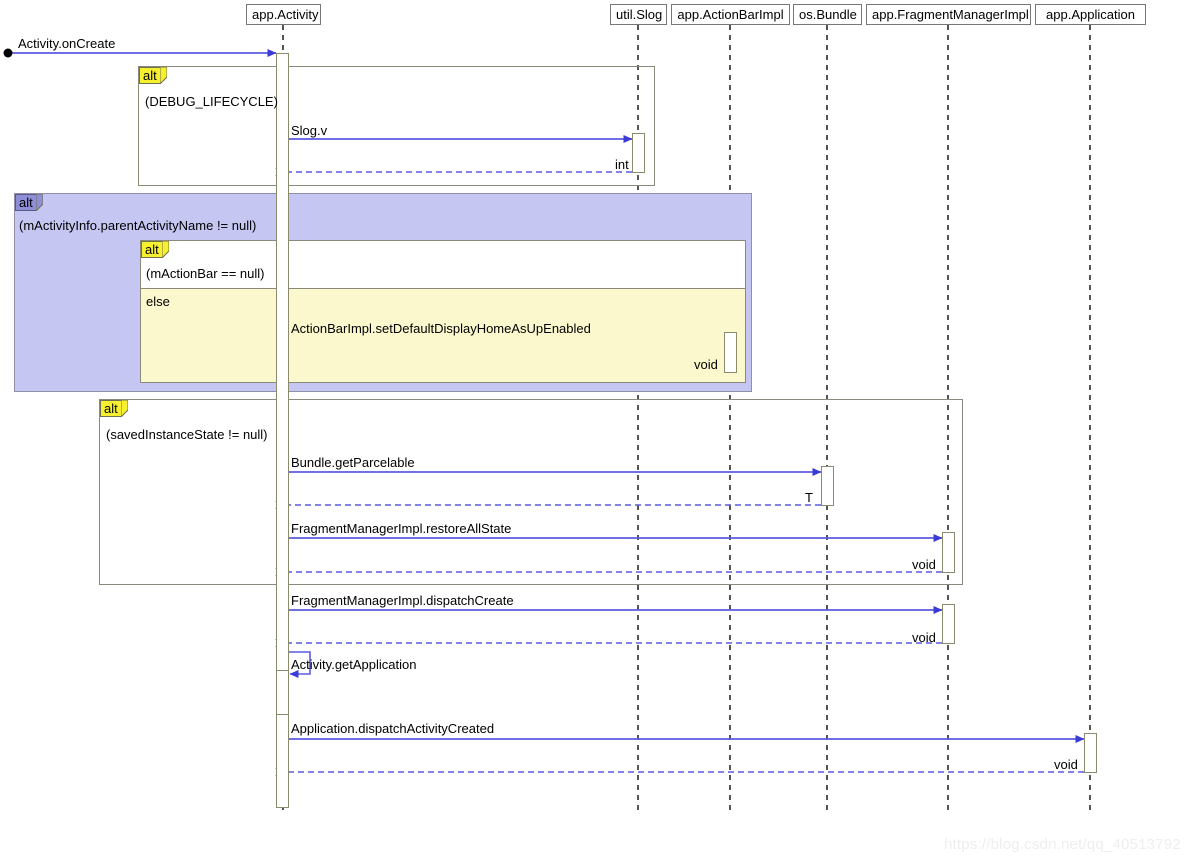 This screenshot has width=1196, height=863. Describe the element at coordinates (282, 692) in the screenshot. I see `activation-bar-act-activity-self` at that location.